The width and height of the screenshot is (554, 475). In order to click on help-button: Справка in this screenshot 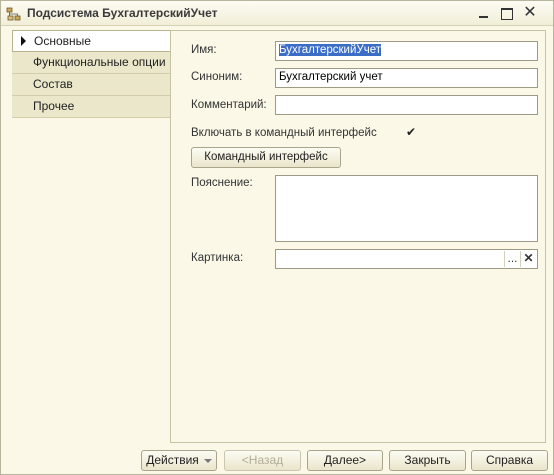, I will do `click(509, 460)`.